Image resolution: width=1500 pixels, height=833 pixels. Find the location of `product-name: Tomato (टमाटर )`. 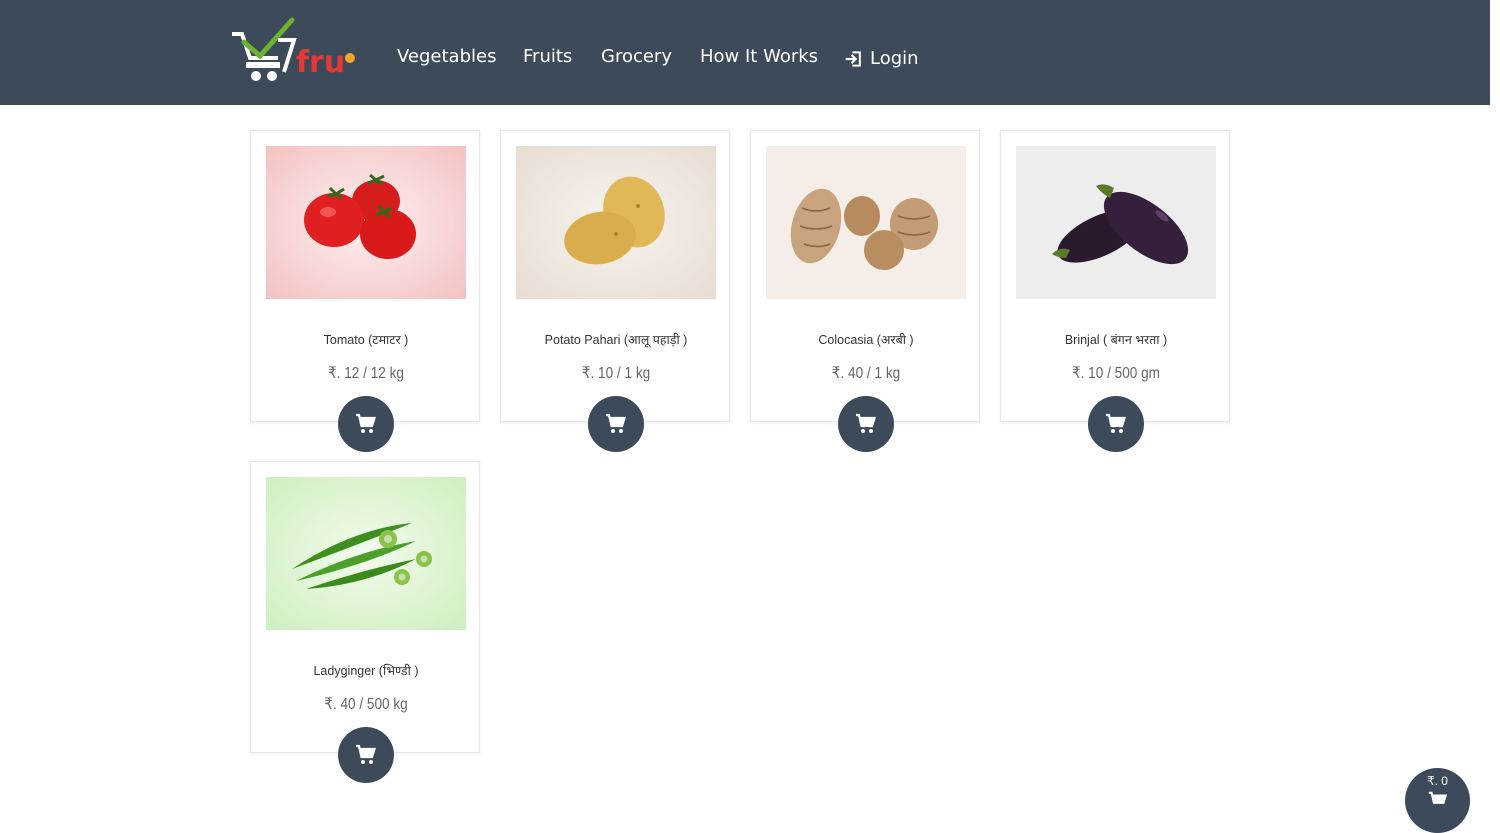

product-name: Tomato (टमाटर ) is located at coordinates (366, 340).